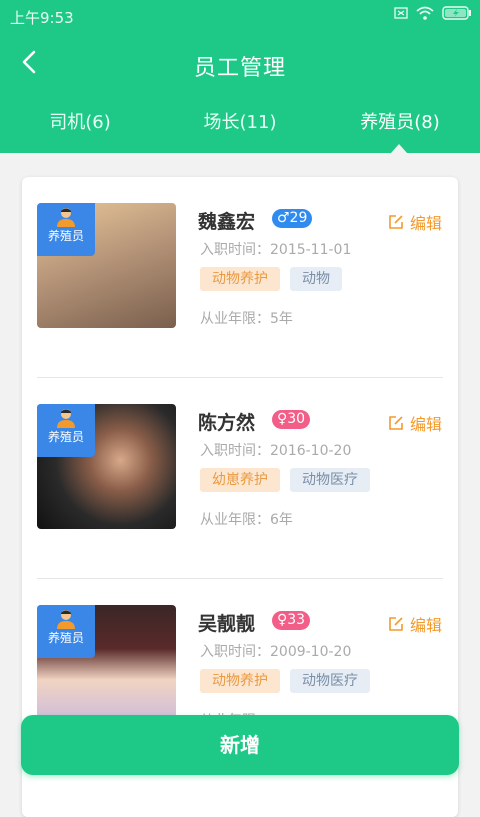 This screenshot has width=480, height=817. I want to click on skill-tag: 动物, so click(316, 279).